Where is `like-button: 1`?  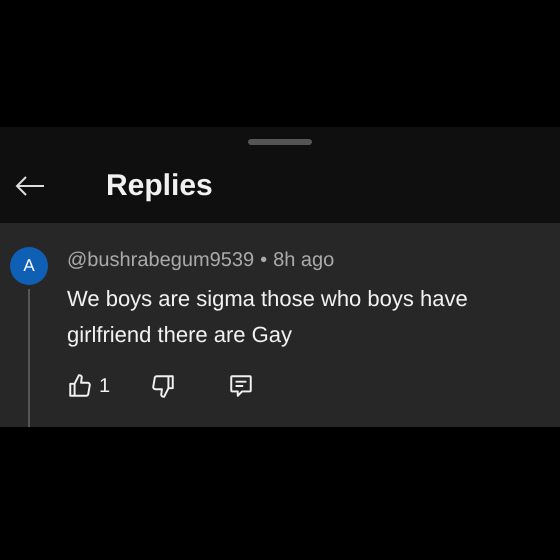
like-button: 1 is located at coordinates (88, 386).